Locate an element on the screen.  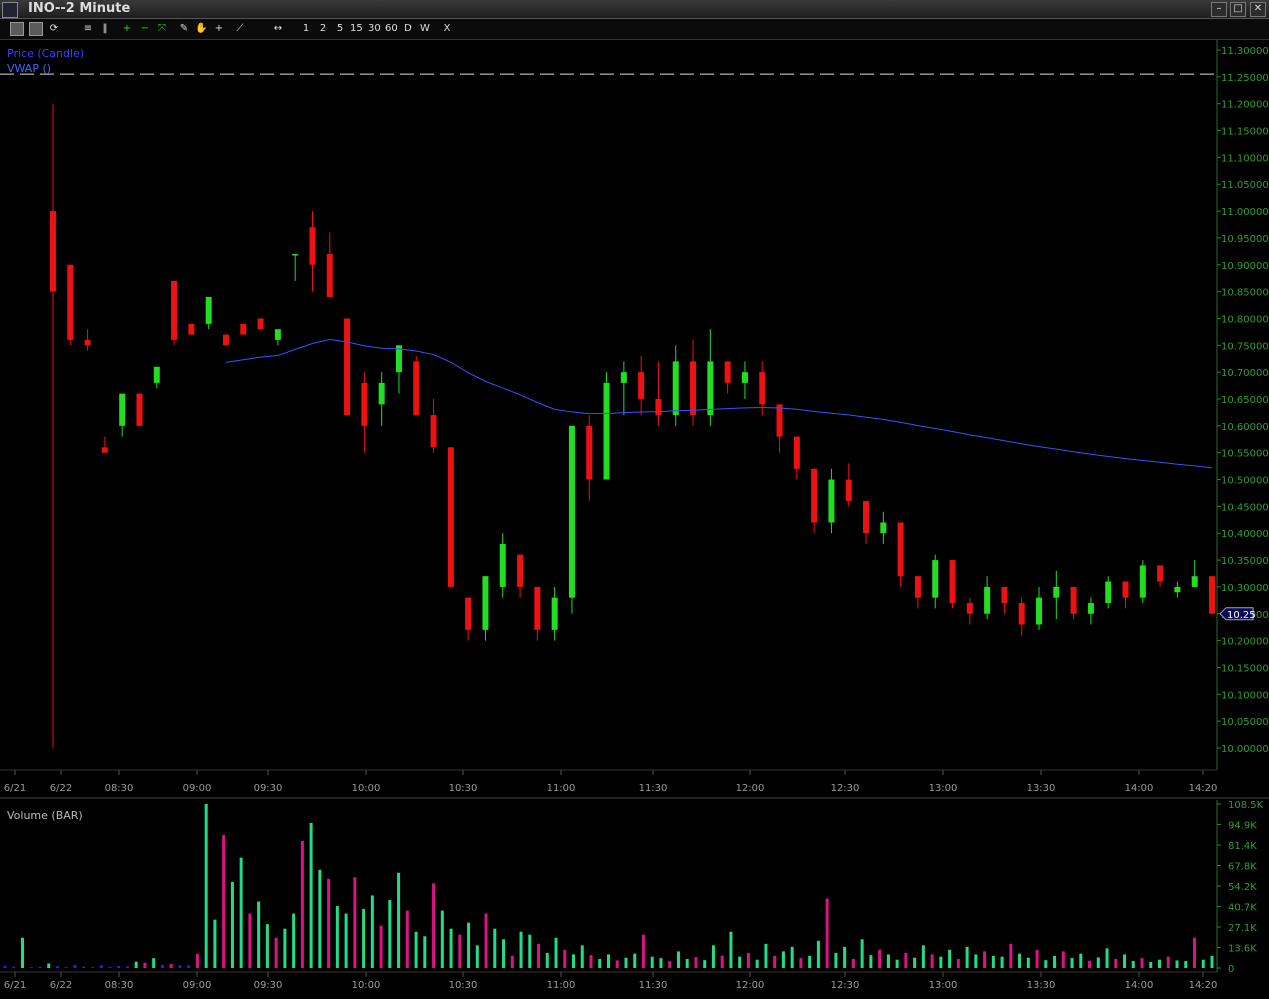
period-30: 30 is located at coordinates (374, 29).